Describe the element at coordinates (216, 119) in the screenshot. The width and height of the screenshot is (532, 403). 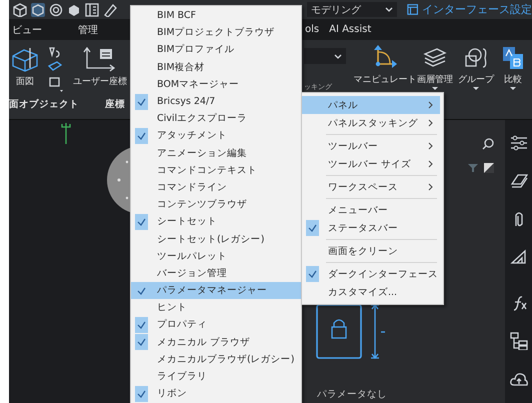
I see `menu-item: Civilエクスプローラ` at that location.